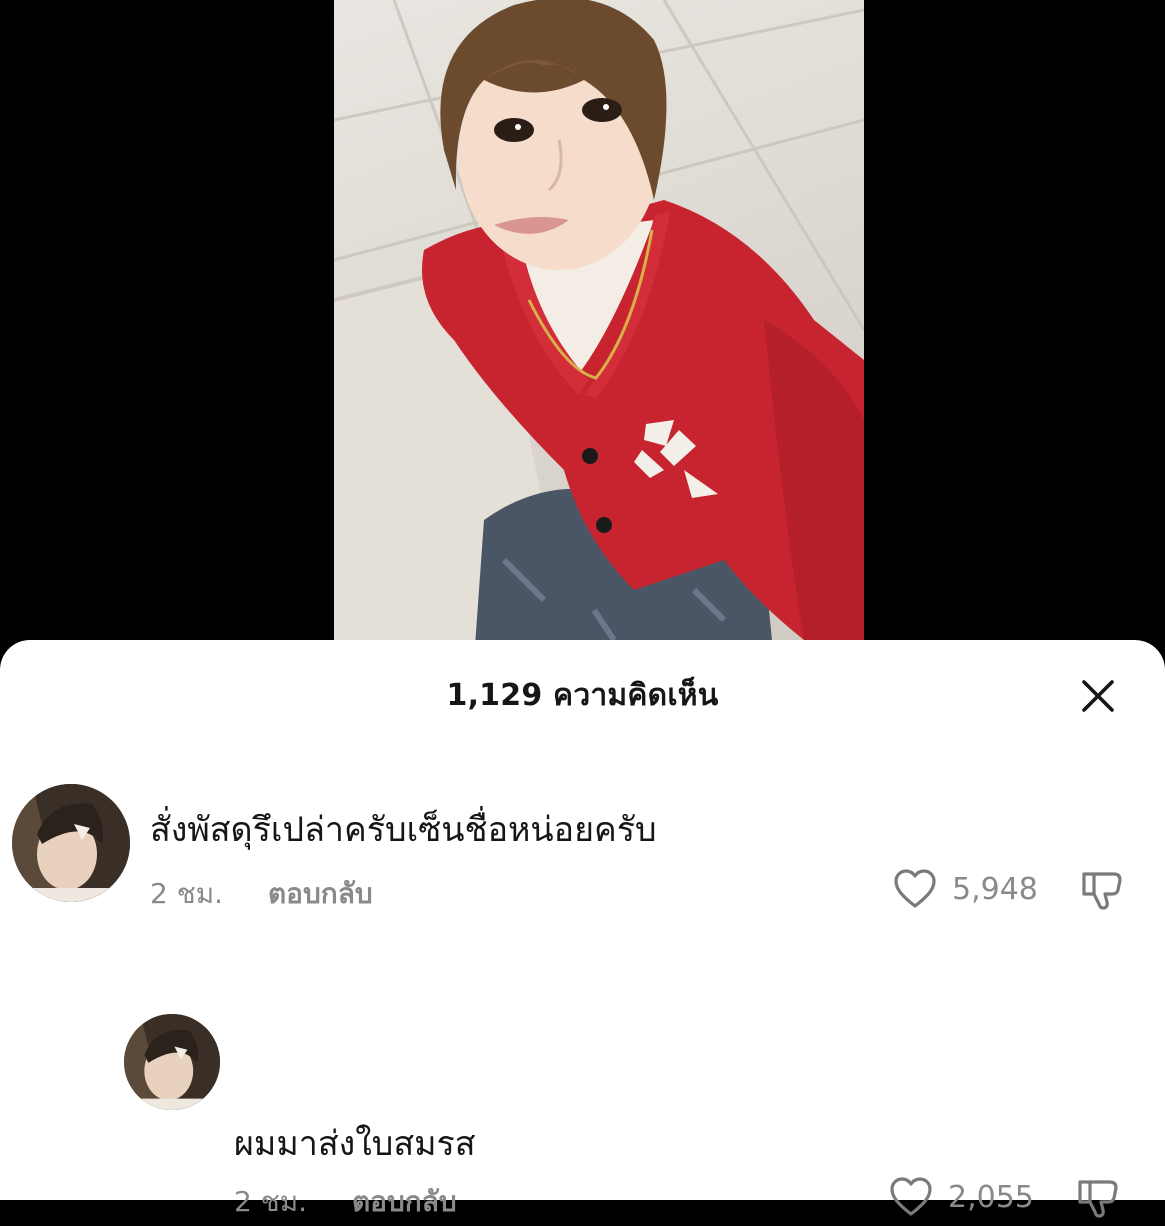 Image resolution: width=1165 pixels, height=1226 pixels. Describe the element at coordinates (991, 1197) in the screenshot. I see `like-count: 2,055` at that location.